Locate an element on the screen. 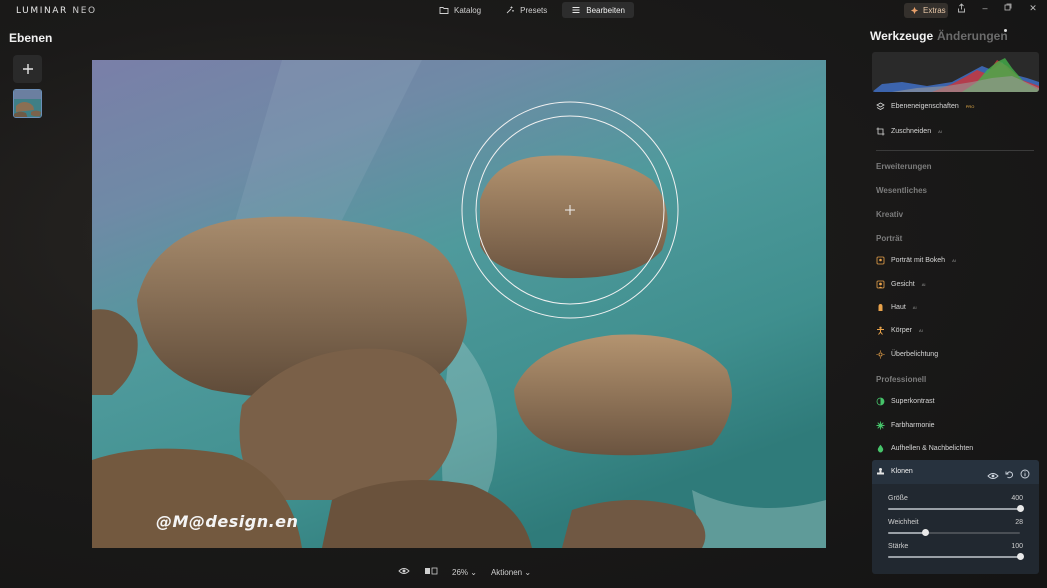 This screenshot has width=1047, height=588. slider-label-softness: Weichheit is located at coordinates (903, 522).